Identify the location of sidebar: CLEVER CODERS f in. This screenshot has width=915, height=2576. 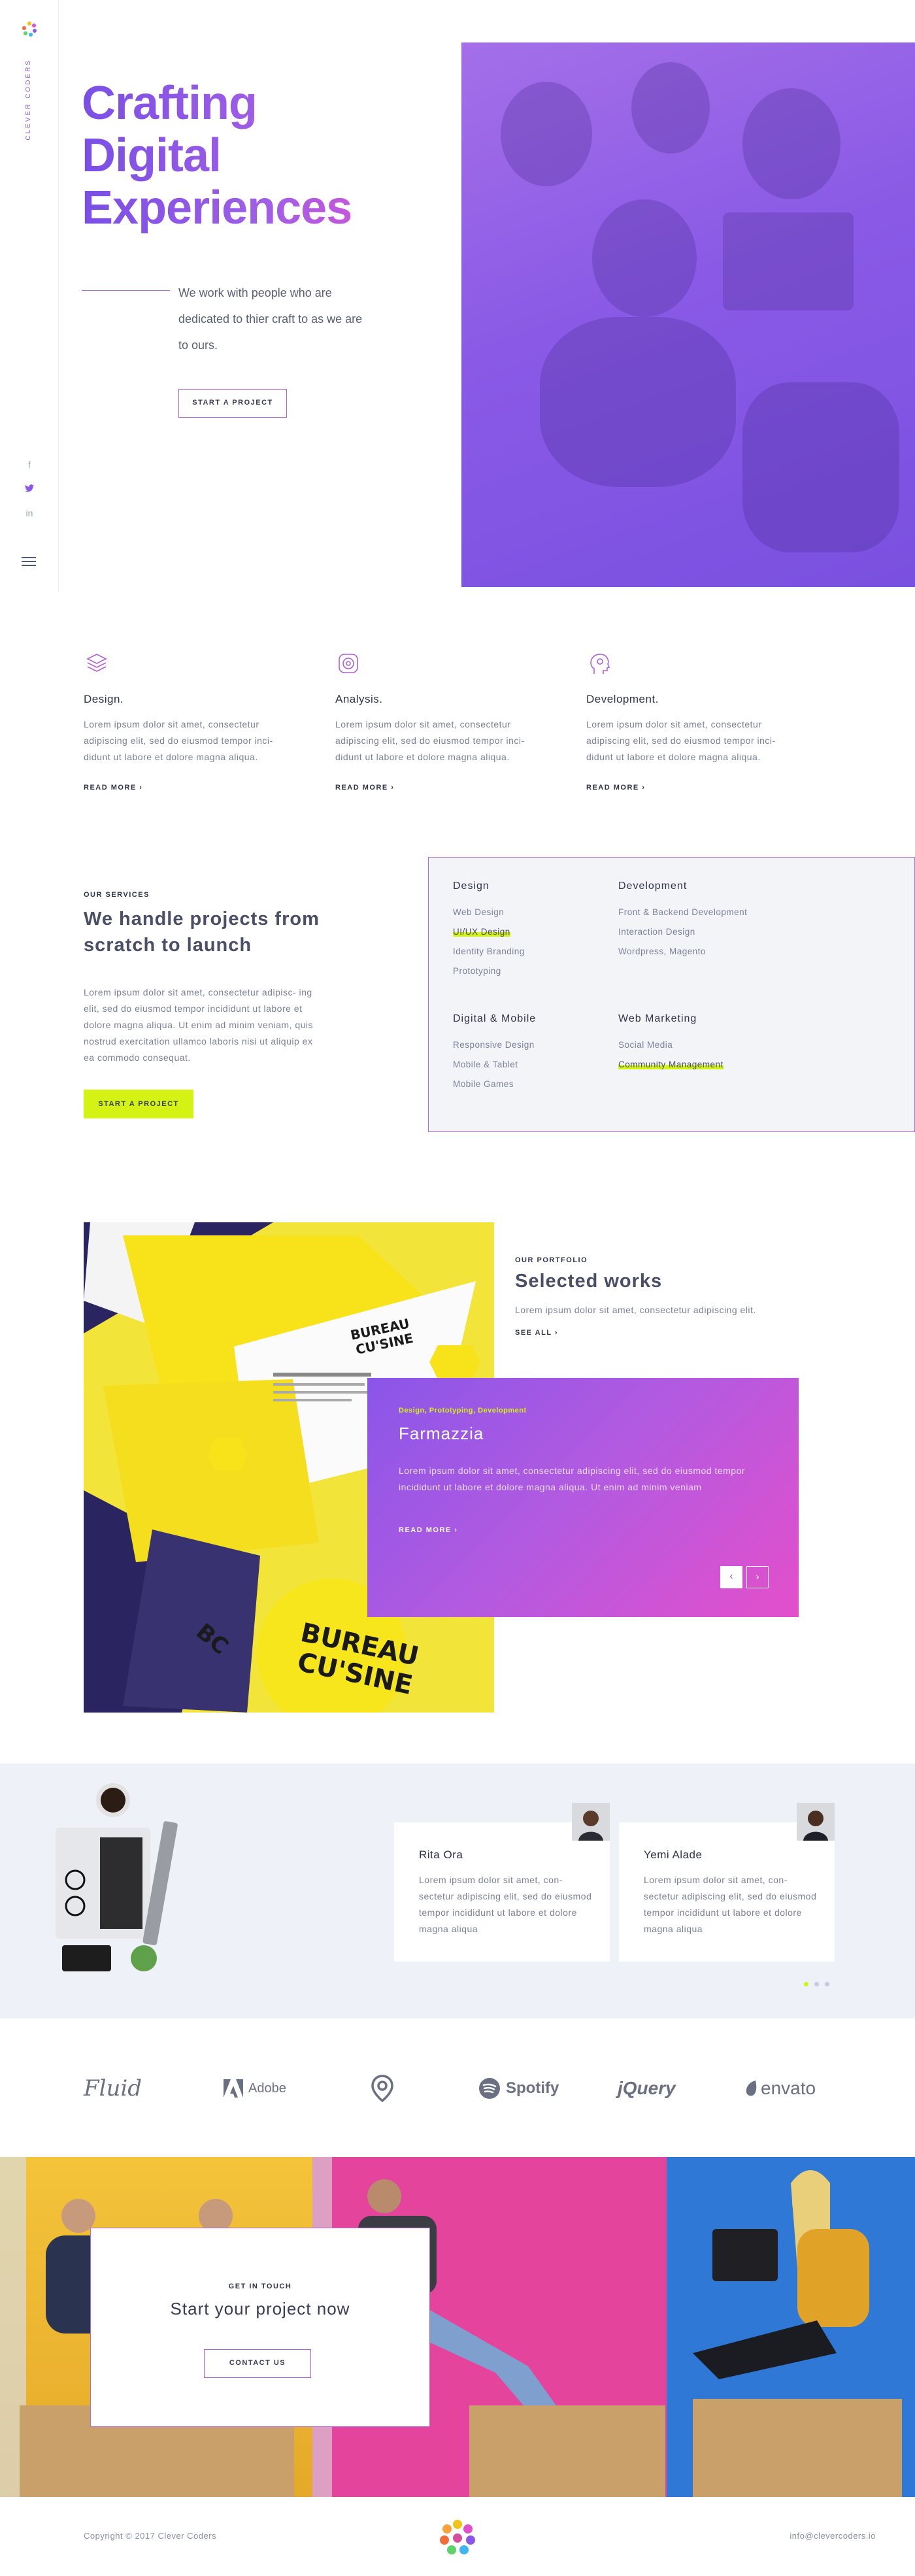
(29, 296).